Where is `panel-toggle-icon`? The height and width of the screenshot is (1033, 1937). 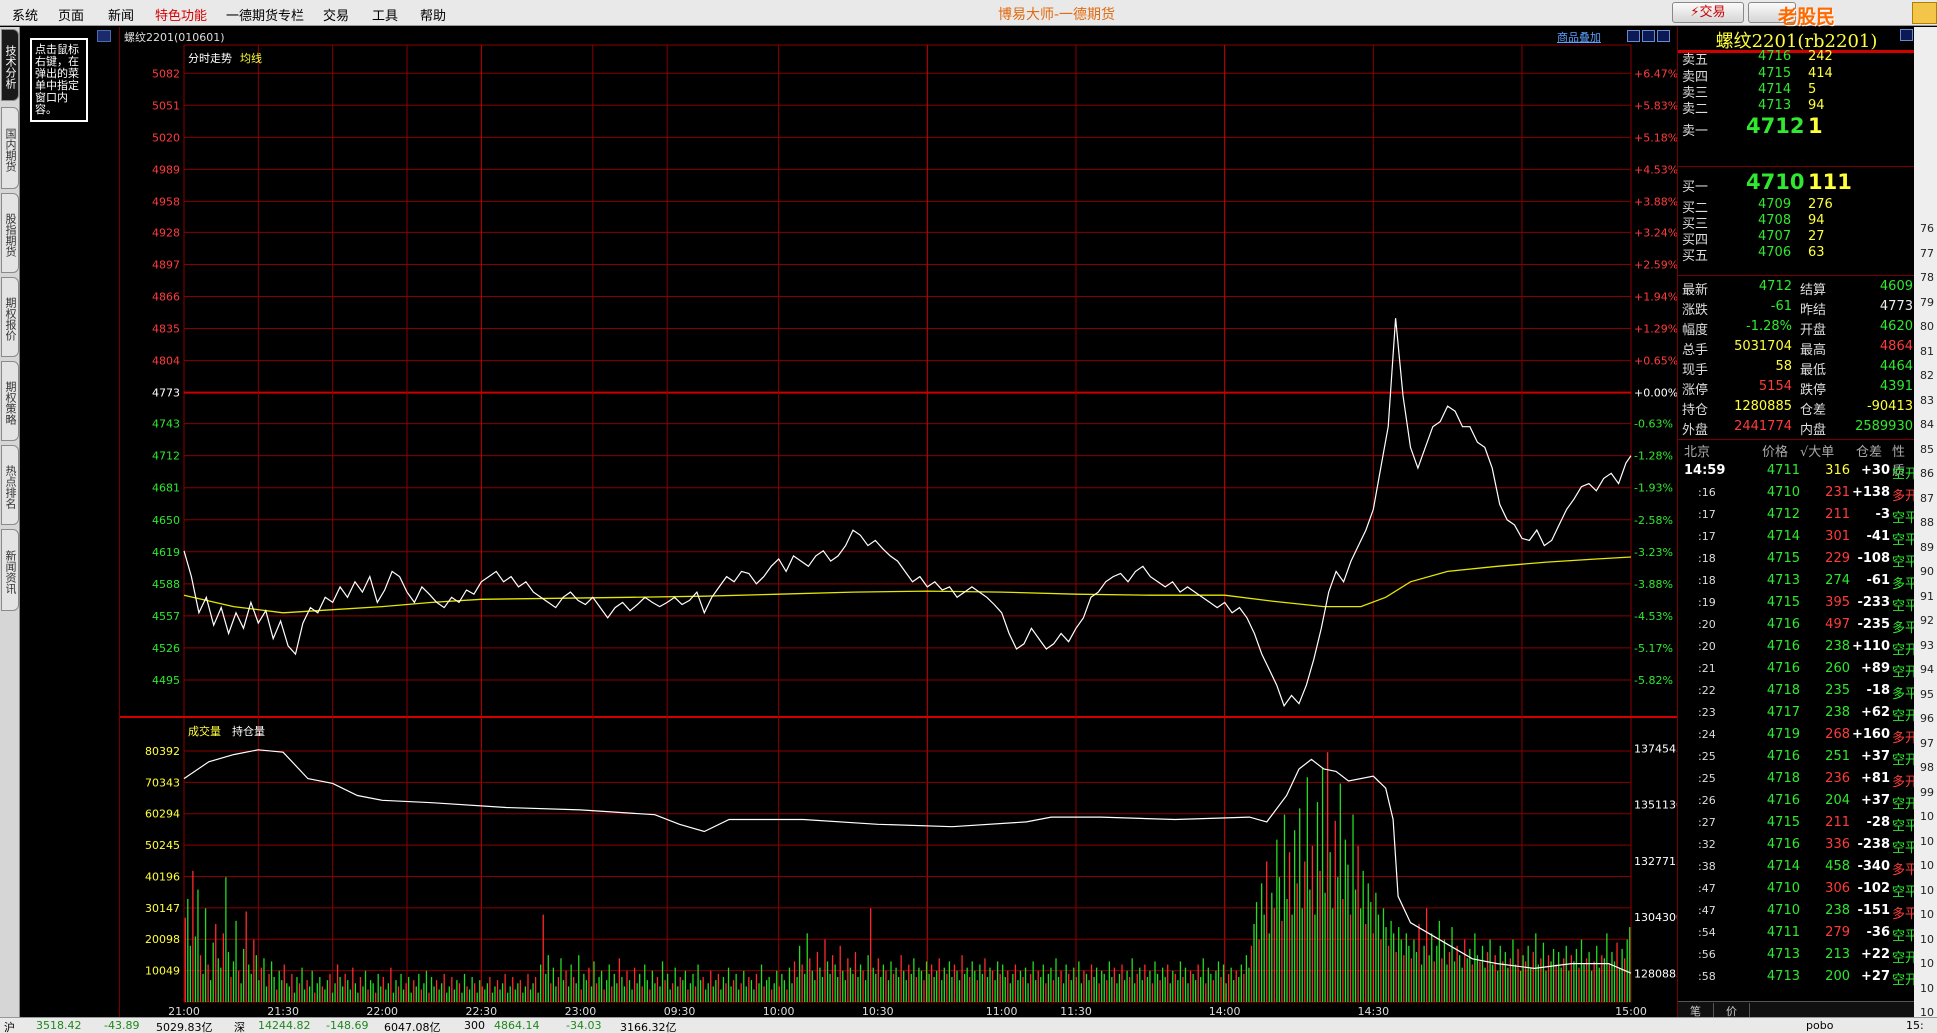
panel-toggle-icon is located at coordinates (104, 36).